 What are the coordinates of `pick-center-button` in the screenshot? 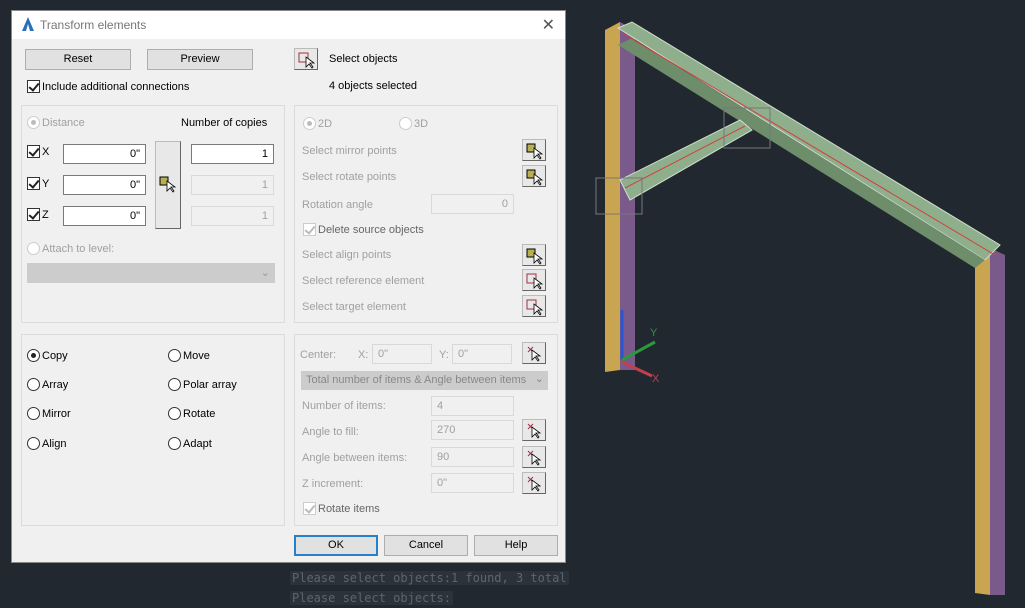 It's located at (534, 353).